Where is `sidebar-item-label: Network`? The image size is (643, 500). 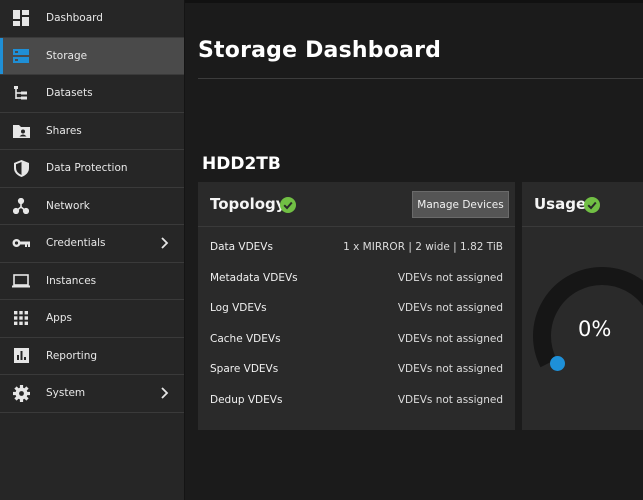
sidebar-item-label: Network is located at coordinates (68, 205).